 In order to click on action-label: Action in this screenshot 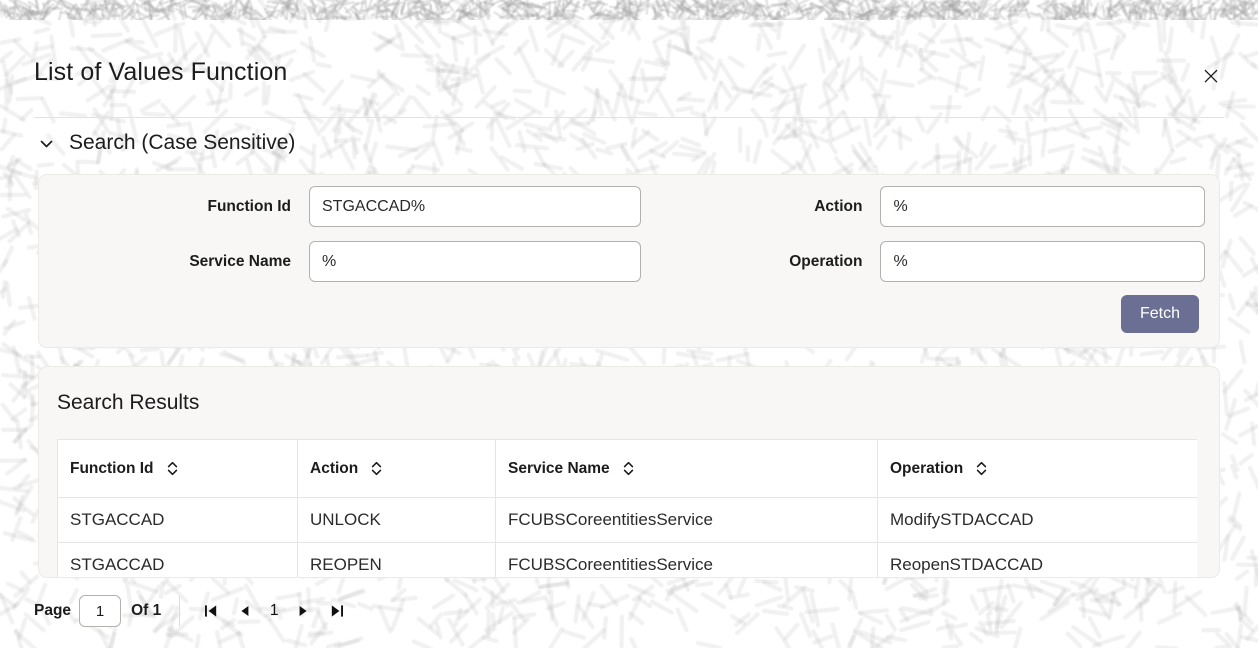, I will do `click(838, 206)`.